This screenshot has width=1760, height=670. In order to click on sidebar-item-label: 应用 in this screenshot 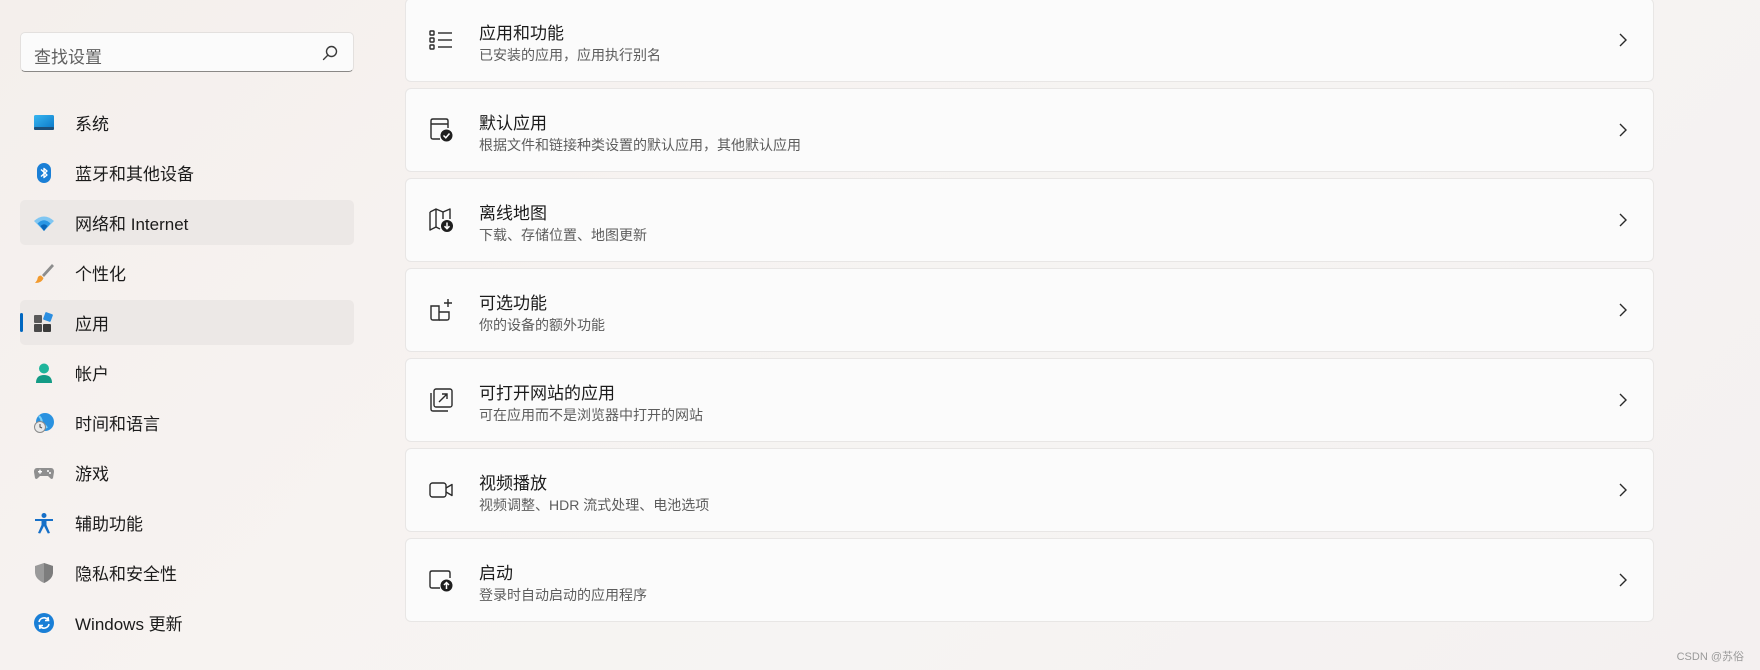, I will do `click(92, 324)`.